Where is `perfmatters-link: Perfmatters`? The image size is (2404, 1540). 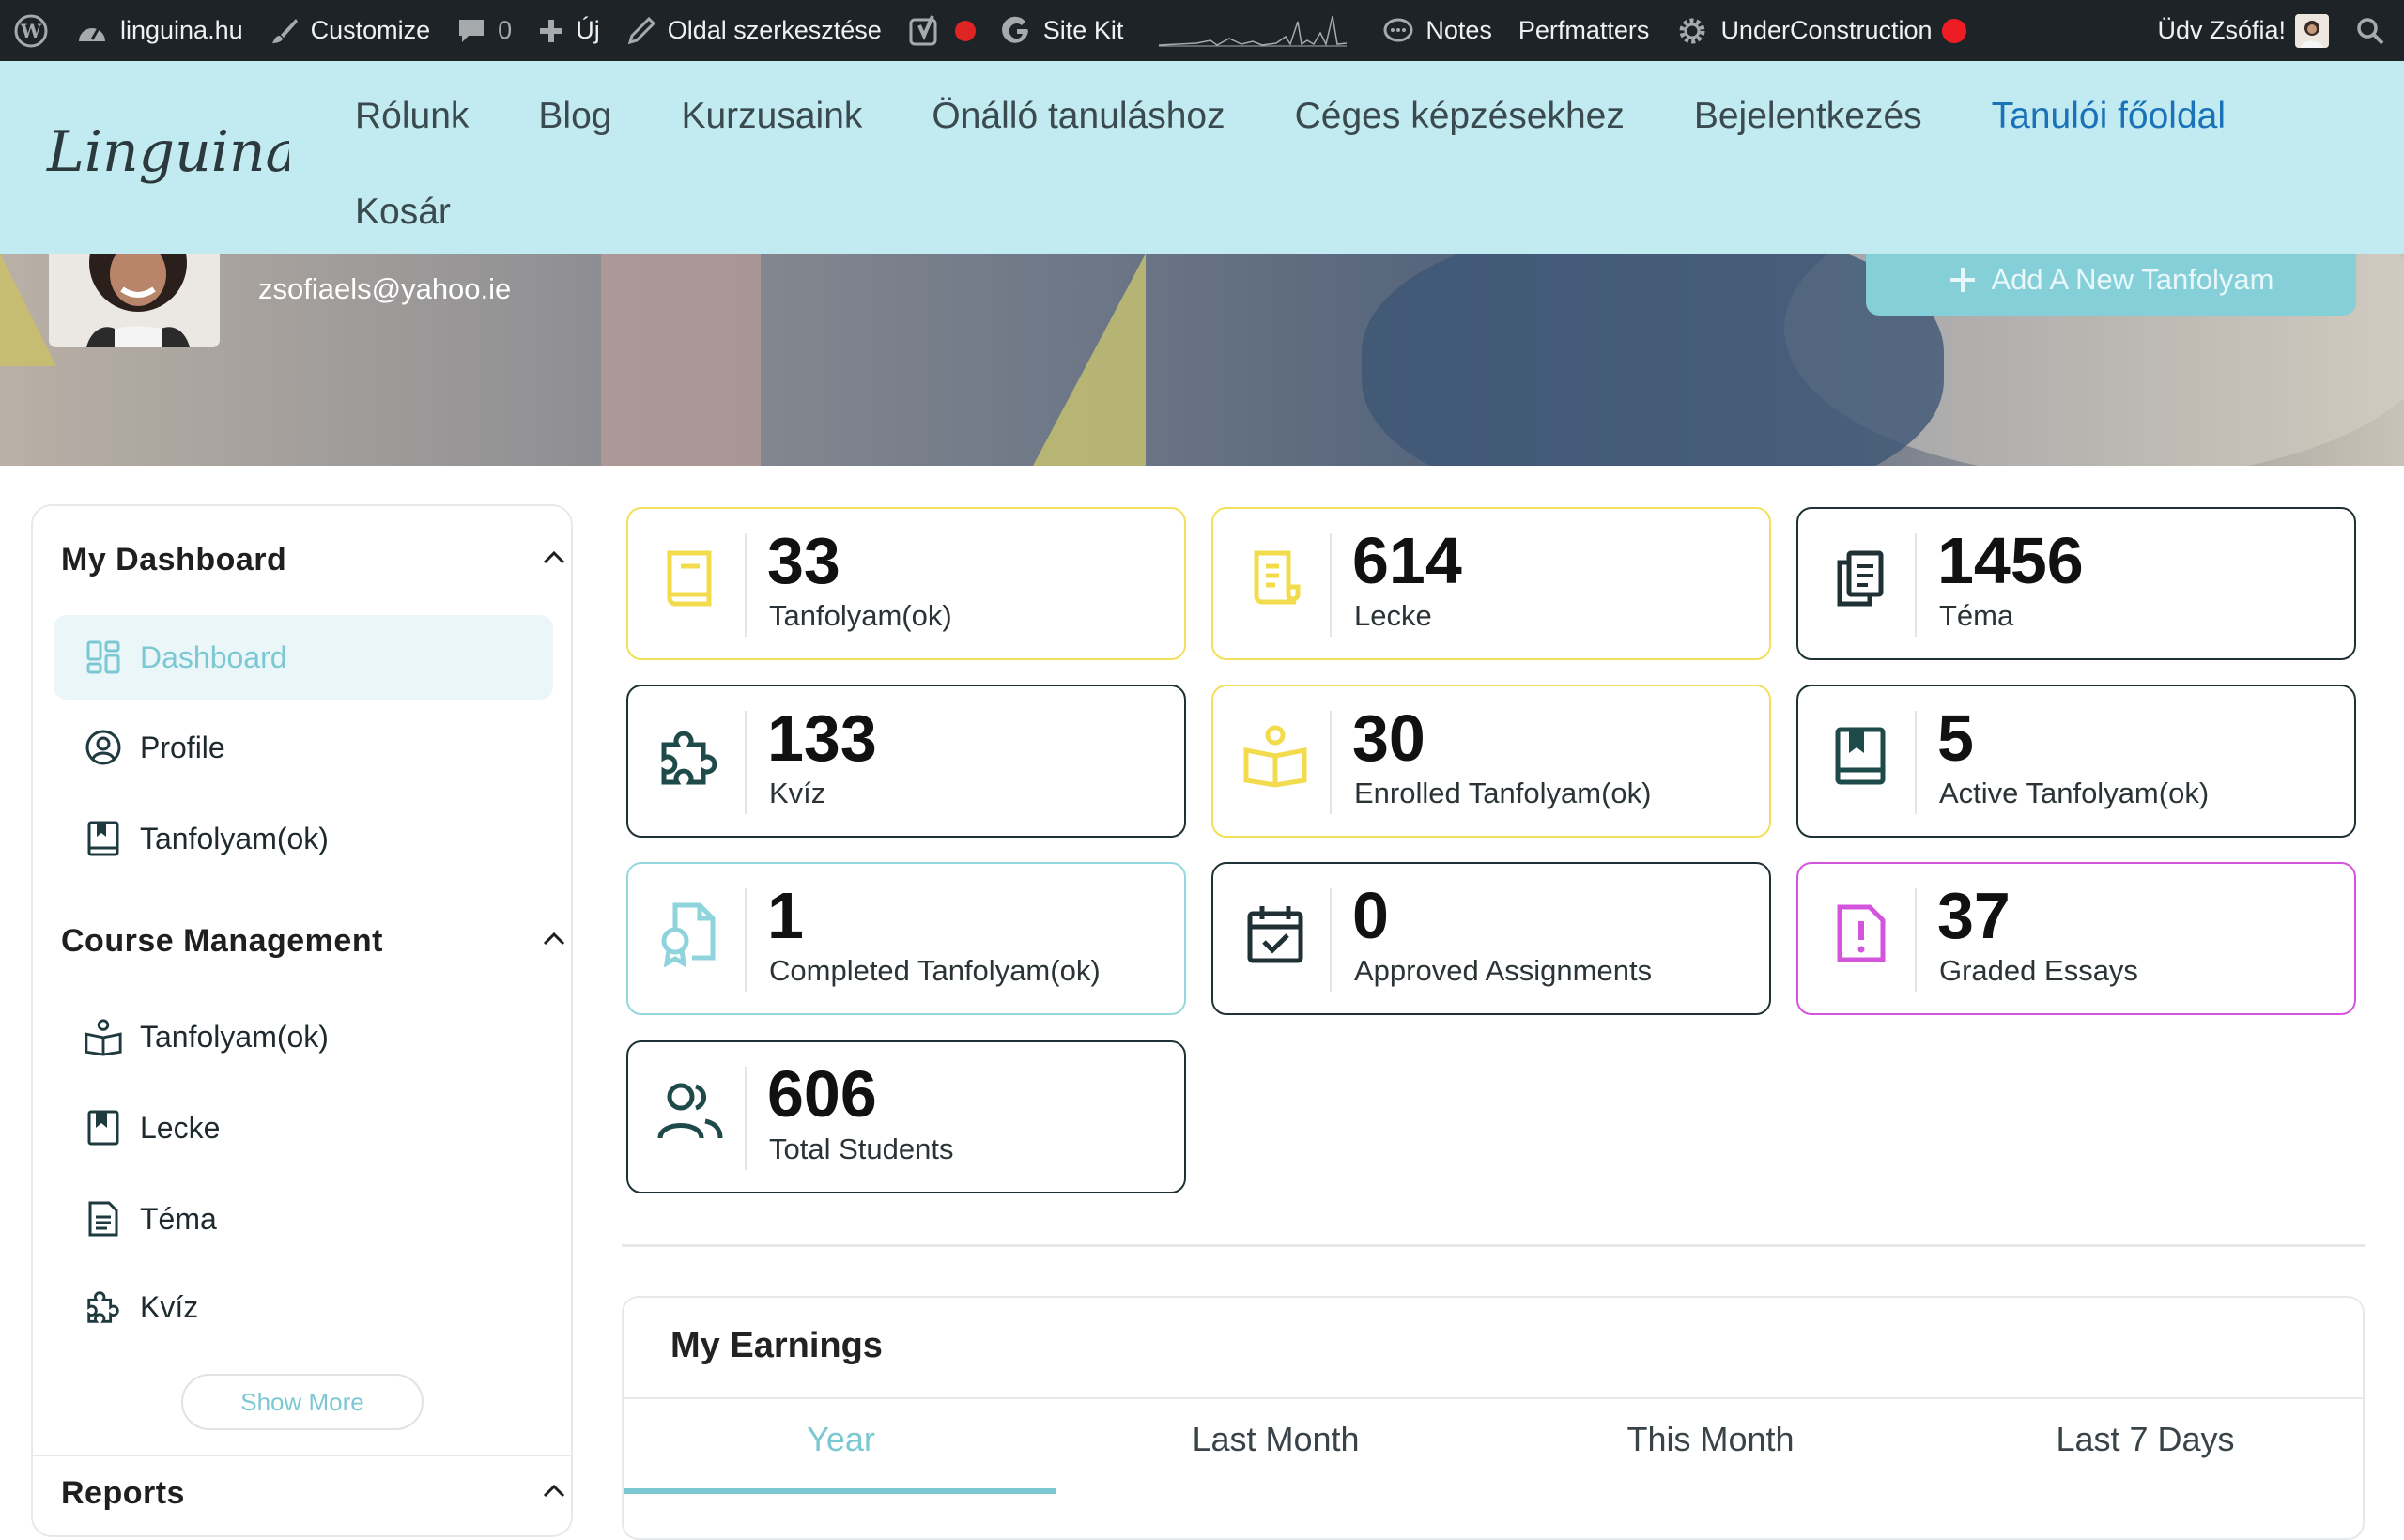
perfmatters-link: Perfmatters is located at coordinates (1584, 30).